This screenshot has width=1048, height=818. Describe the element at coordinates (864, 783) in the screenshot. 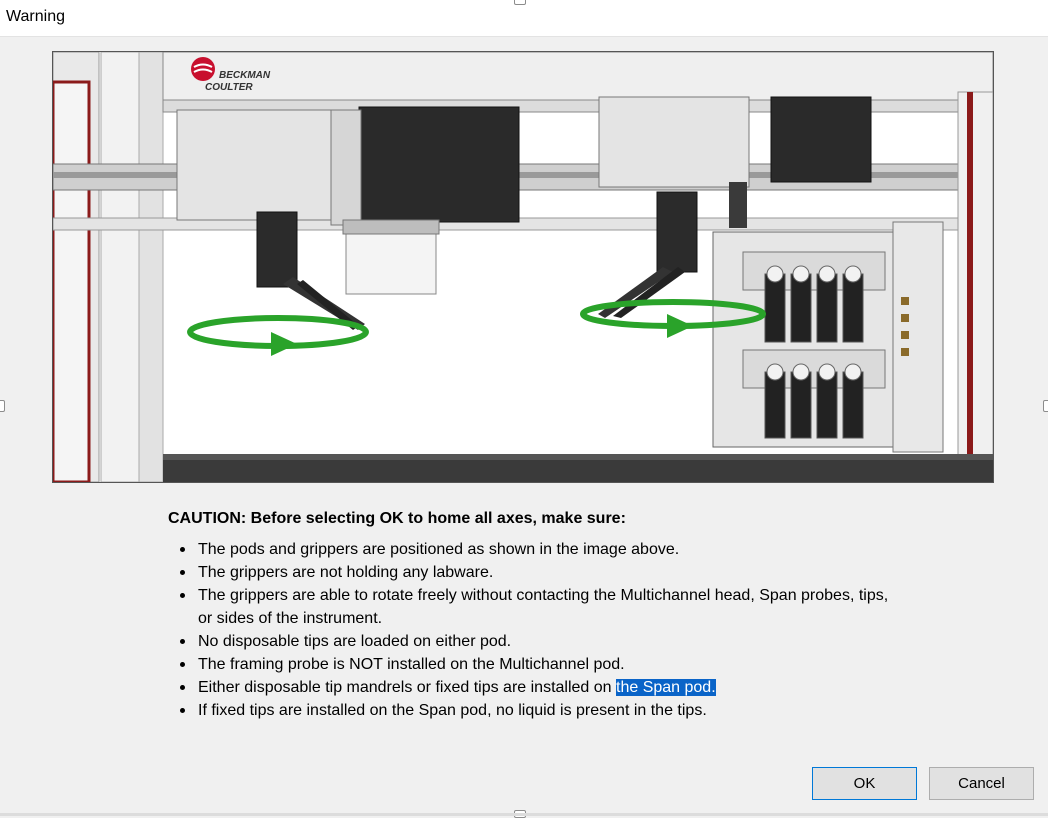

I see `ok-button: OK` at that location.